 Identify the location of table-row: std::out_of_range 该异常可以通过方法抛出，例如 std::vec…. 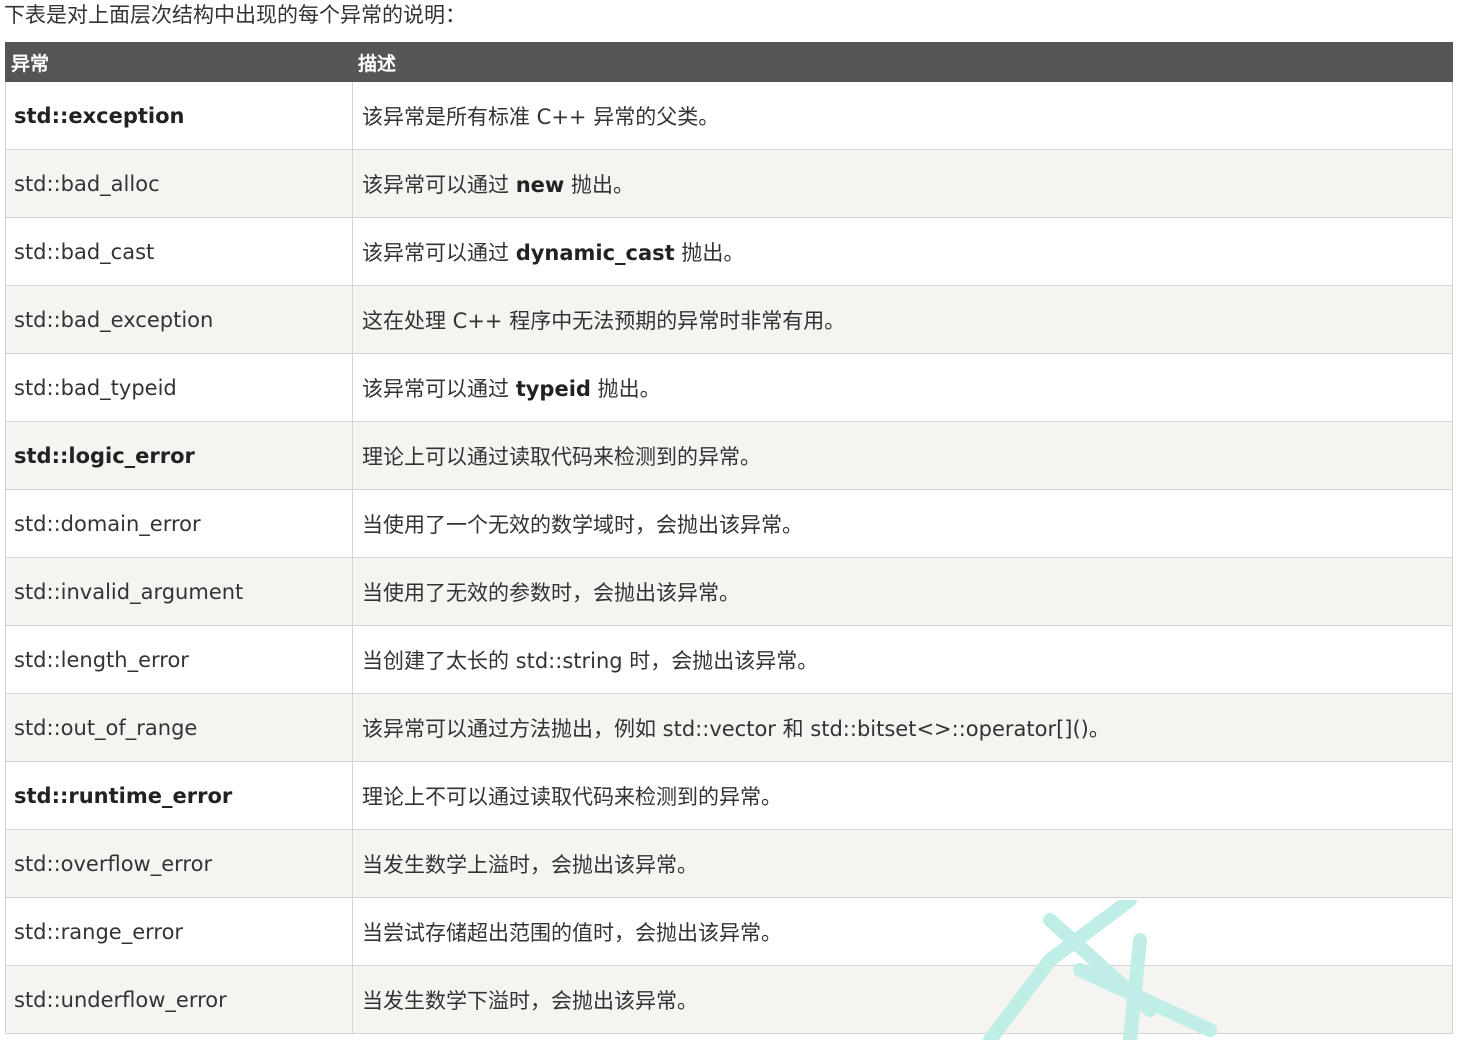
(729, 727).